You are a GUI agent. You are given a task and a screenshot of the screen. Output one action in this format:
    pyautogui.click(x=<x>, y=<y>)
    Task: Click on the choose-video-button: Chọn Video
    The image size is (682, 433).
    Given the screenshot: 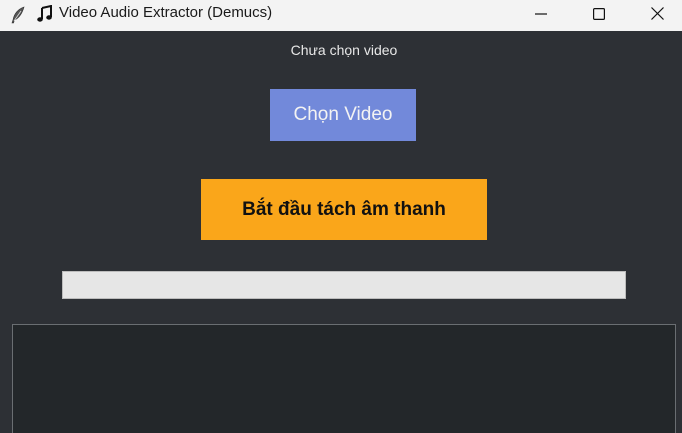 What is the action you would take?
    pyautogui.click(x=343, y=115)
    